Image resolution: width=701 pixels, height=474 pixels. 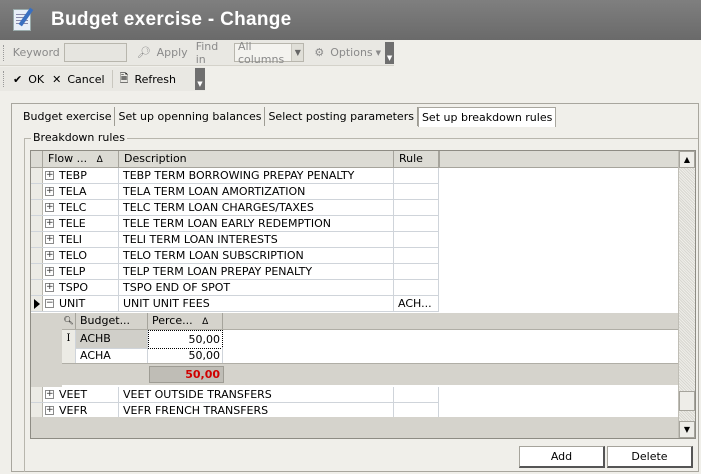 I want to click on column-header-flow: Flow ... Δ, so click(x=81, y=159).